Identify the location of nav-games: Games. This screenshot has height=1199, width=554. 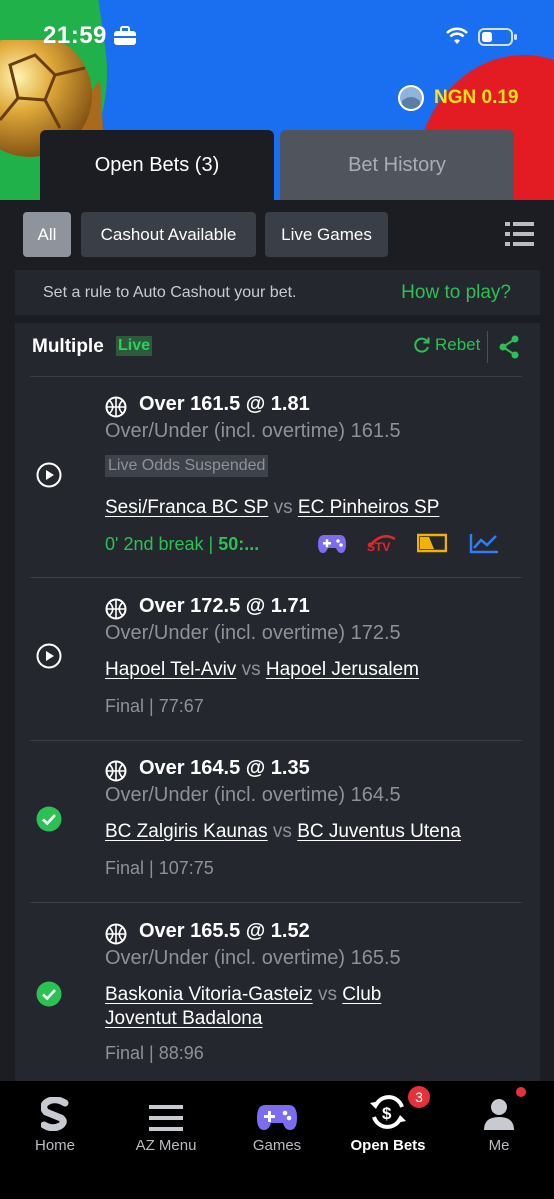
(277, 1121).